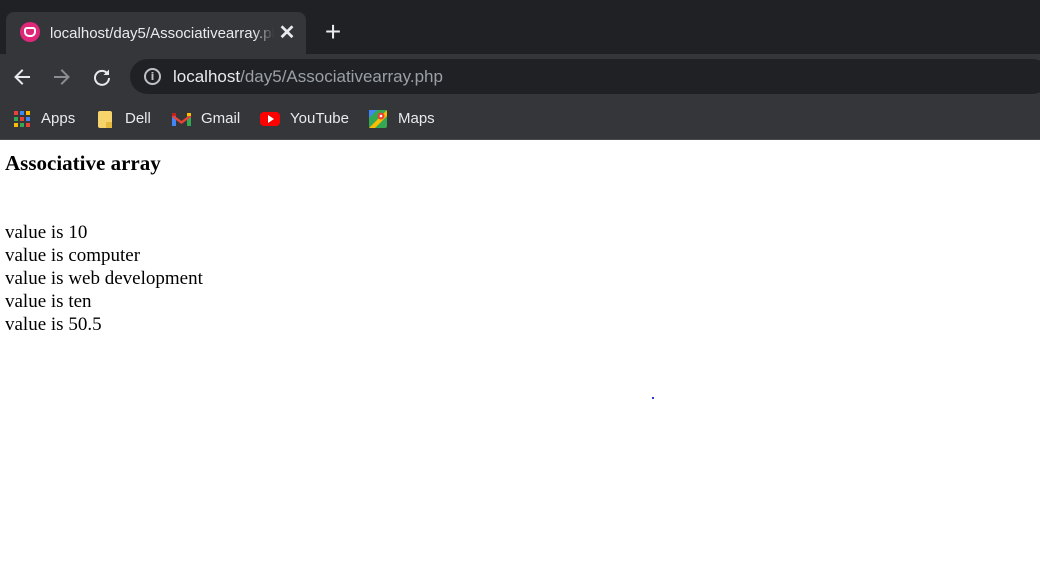 This screenshot has height=569, width=1040. What do you see at coordinates (73, 255) in the screenshot?
I see `value-line: value is computer` at bounding box center [73, 255].